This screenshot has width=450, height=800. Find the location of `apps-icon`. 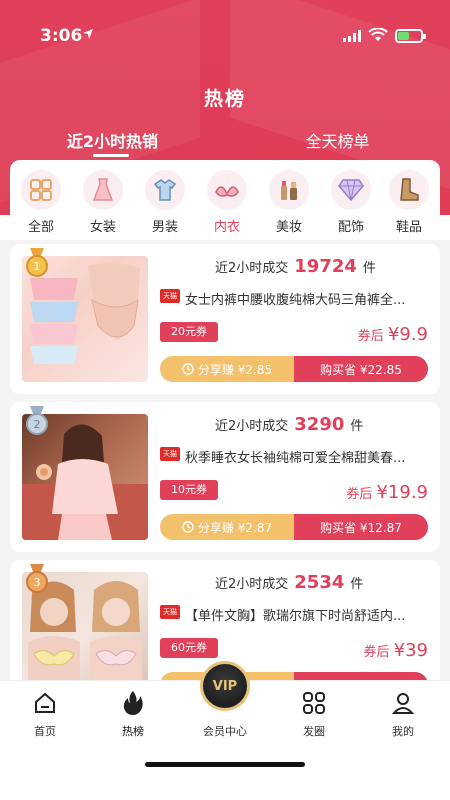

apps-icon is located at coordinates (314, 703).